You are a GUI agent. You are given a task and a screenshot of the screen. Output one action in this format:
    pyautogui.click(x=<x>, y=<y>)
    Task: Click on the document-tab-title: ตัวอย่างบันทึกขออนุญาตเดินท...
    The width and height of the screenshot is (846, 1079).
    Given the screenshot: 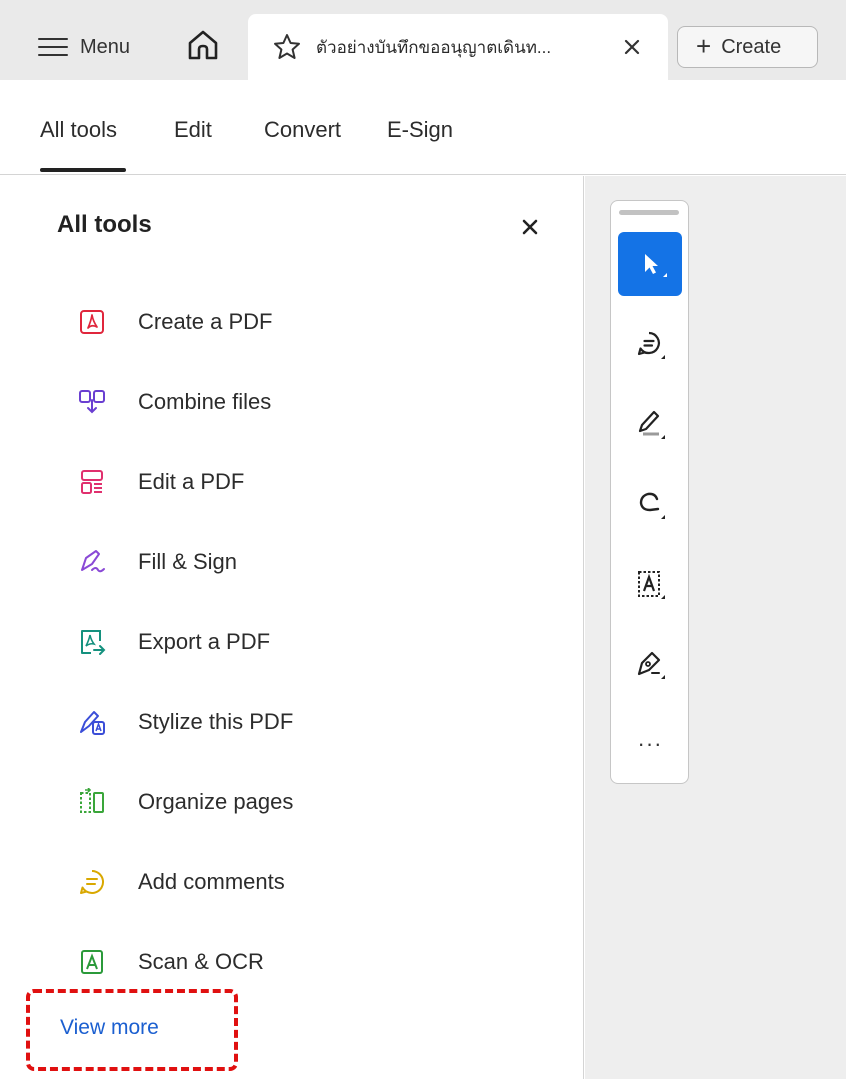 What is the action you would take?
    pyautogui.click(x=434, y=47)
    